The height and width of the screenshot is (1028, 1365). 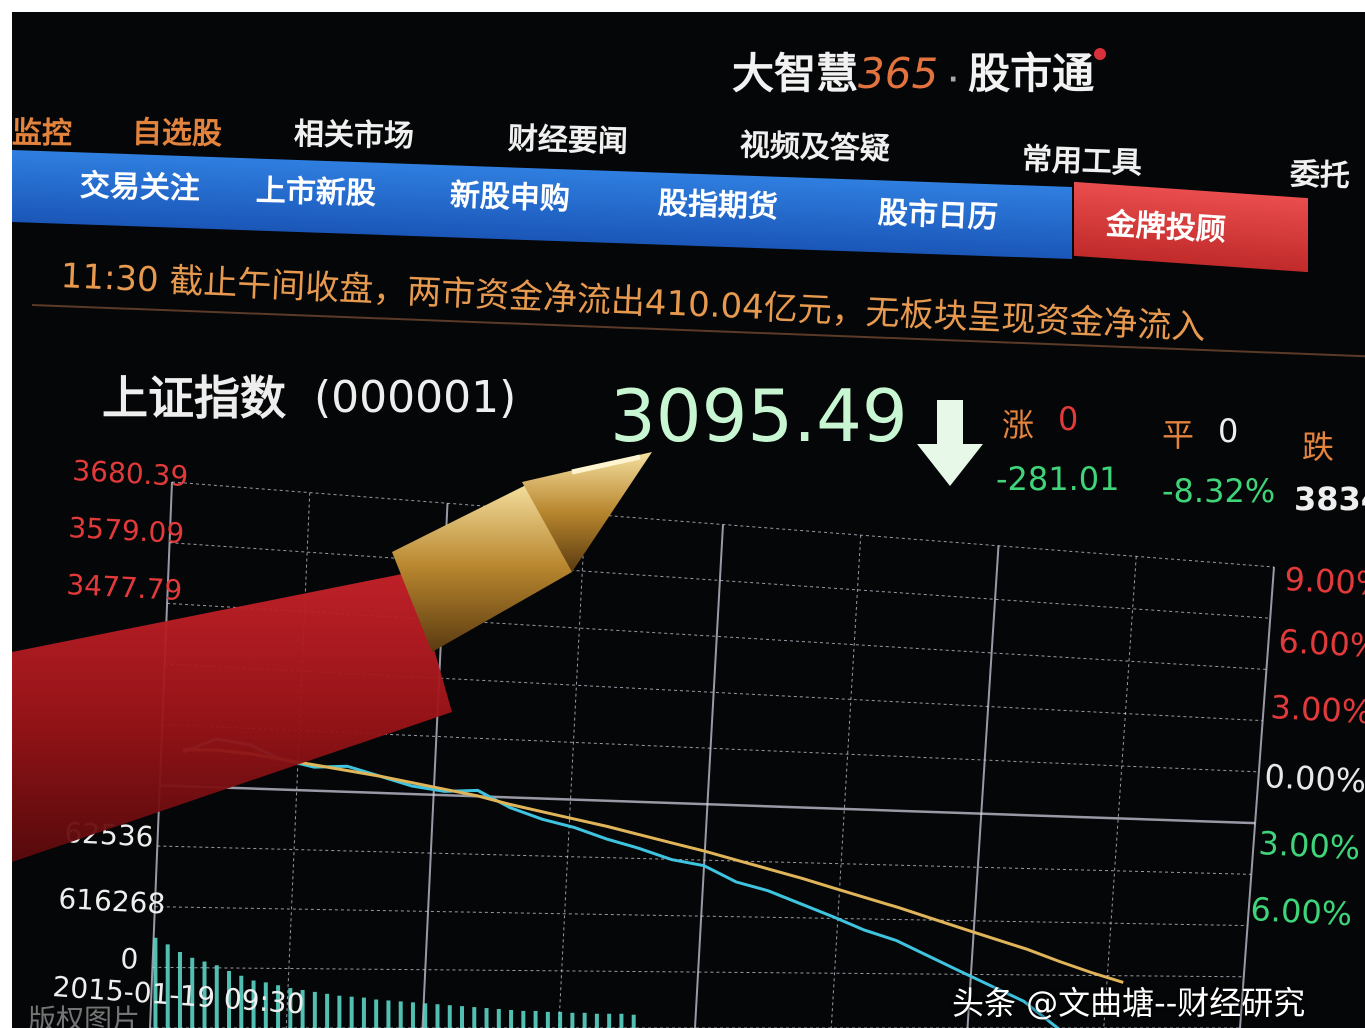 I want to click on y-axis-tick-label: 3680.39, so click(x=130, y=473).